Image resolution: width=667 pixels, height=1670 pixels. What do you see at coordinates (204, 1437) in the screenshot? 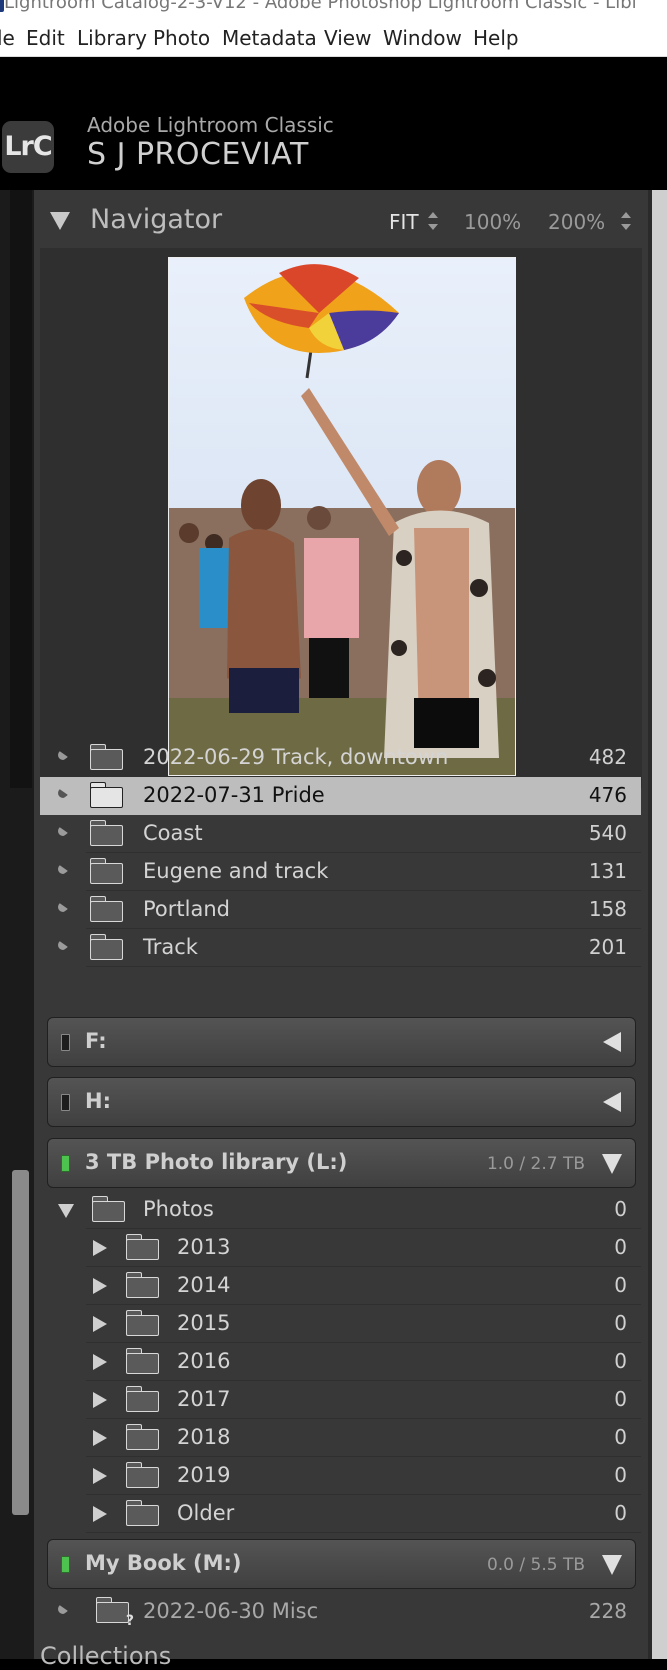
I see `folder-name: 2018` at bounding box center [204, 1437].